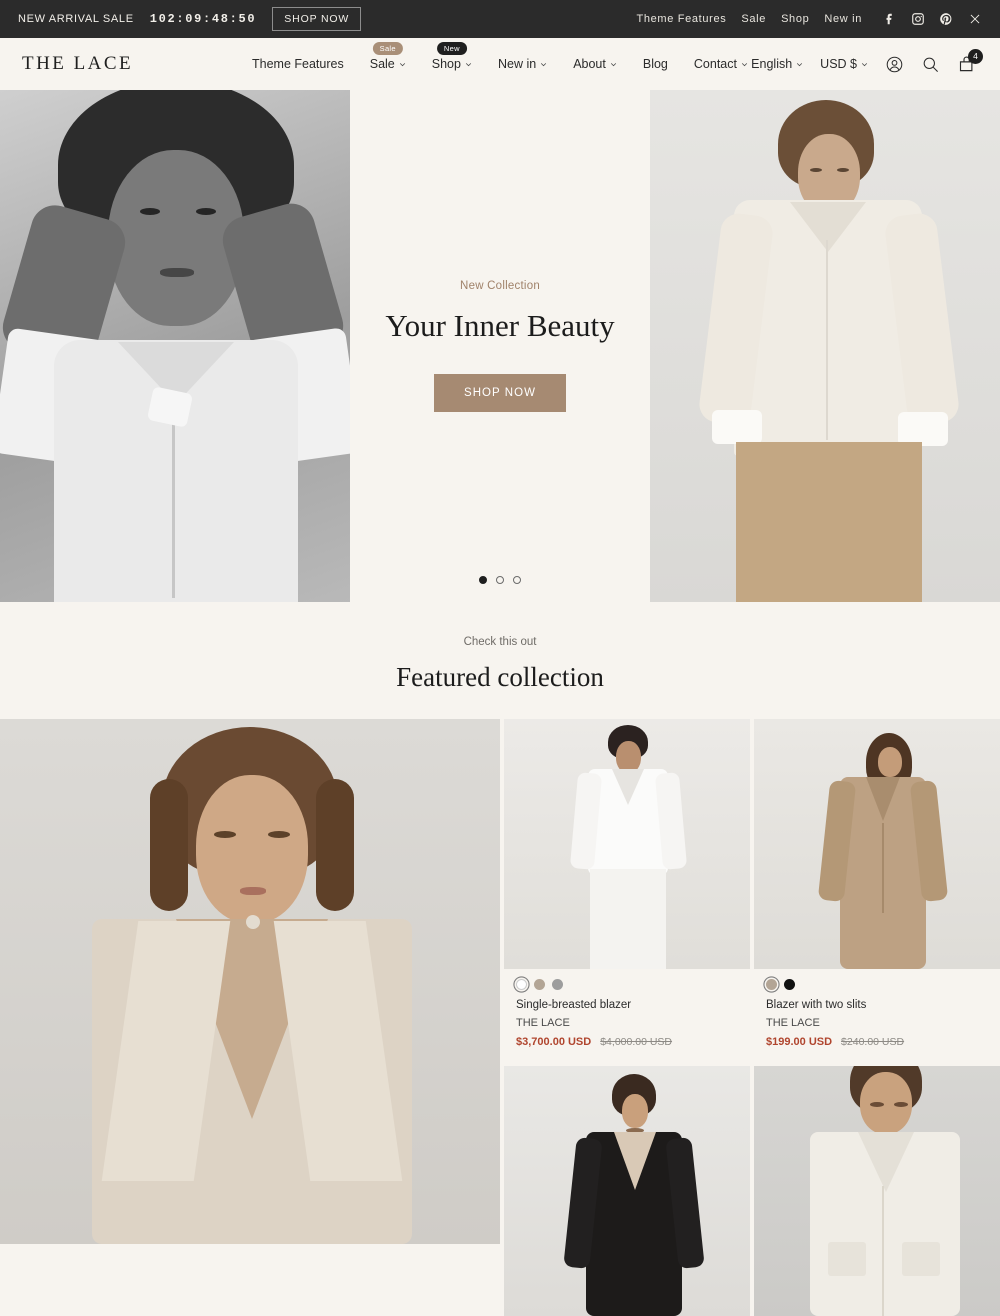 The width and height of the screenshot is (1000, 1316). I want to click on hero-image-left, so click(175, 346).